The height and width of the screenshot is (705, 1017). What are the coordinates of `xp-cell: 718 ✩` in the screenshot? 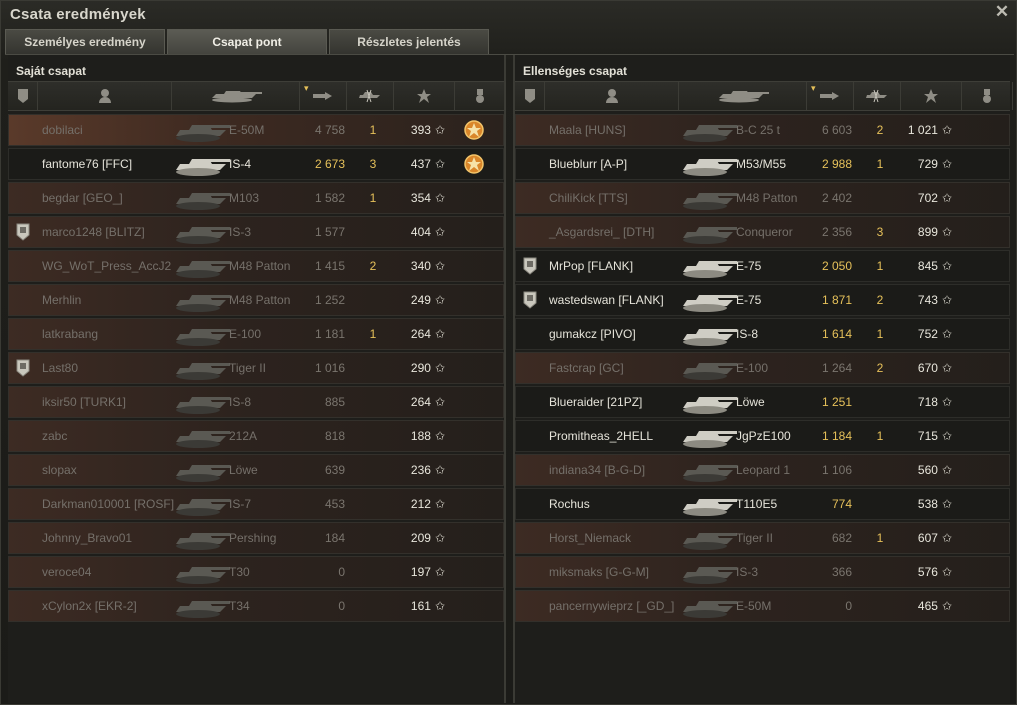 It's located at (926, 402).